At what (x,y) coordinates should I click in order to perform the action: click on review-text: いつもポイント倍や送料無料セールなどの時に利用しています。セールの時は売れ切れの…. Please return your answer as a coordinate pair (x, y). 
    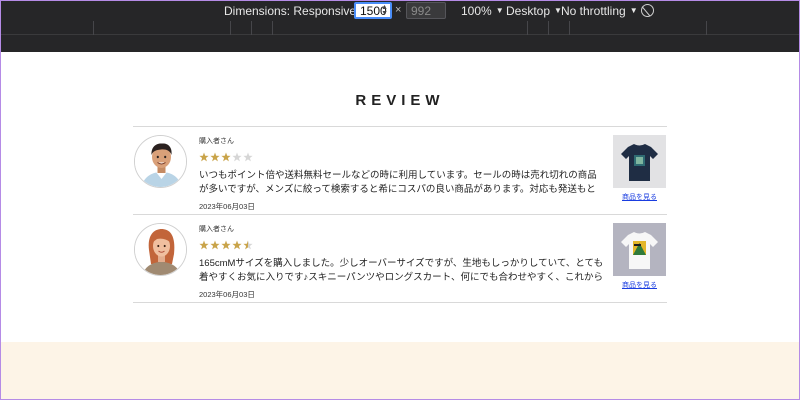
    Looking at the image, I should click on (398, 182).